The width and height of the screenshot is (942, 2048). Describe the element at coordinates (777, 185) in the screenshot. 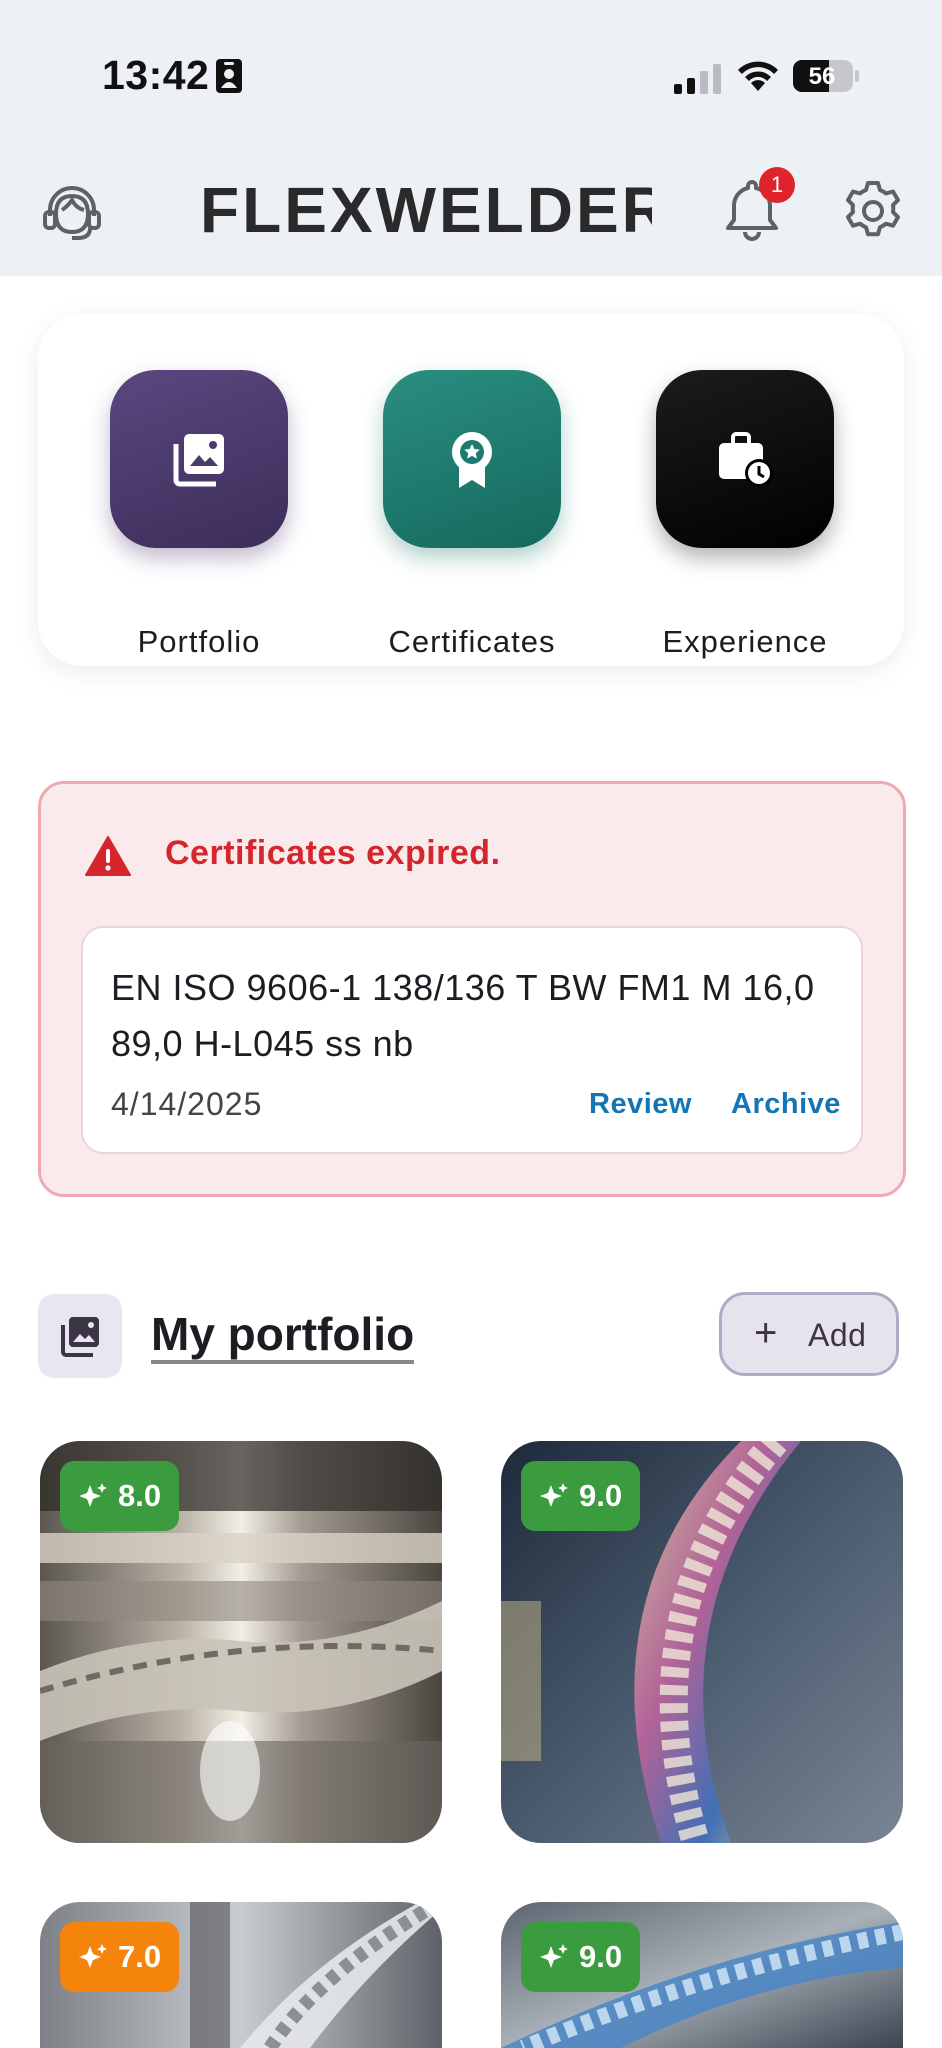

I see `notification-count-badge: 1` at that location.